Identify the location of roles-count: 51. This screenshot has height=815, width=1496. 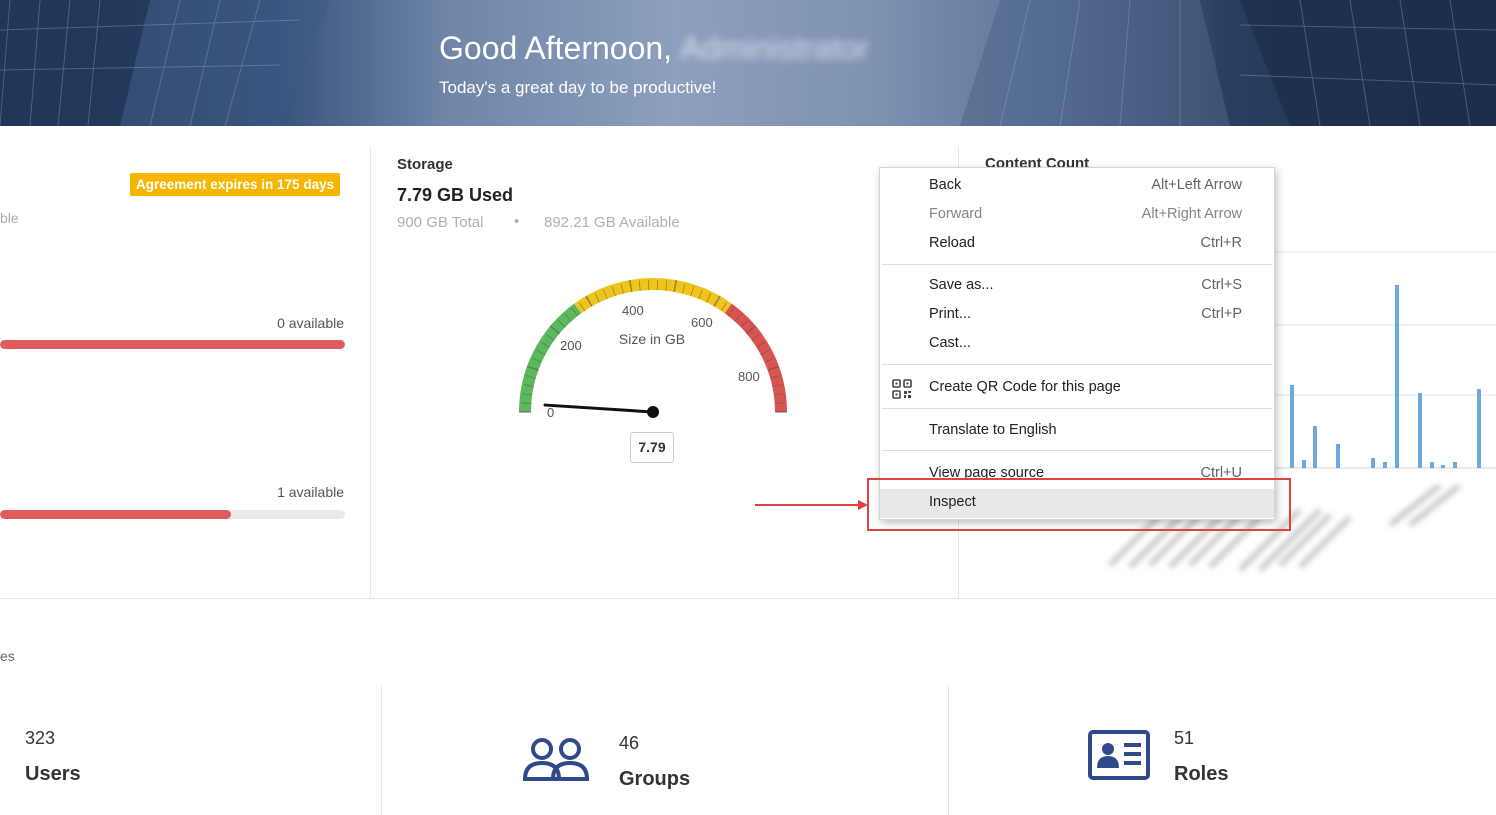
(1184, 738).